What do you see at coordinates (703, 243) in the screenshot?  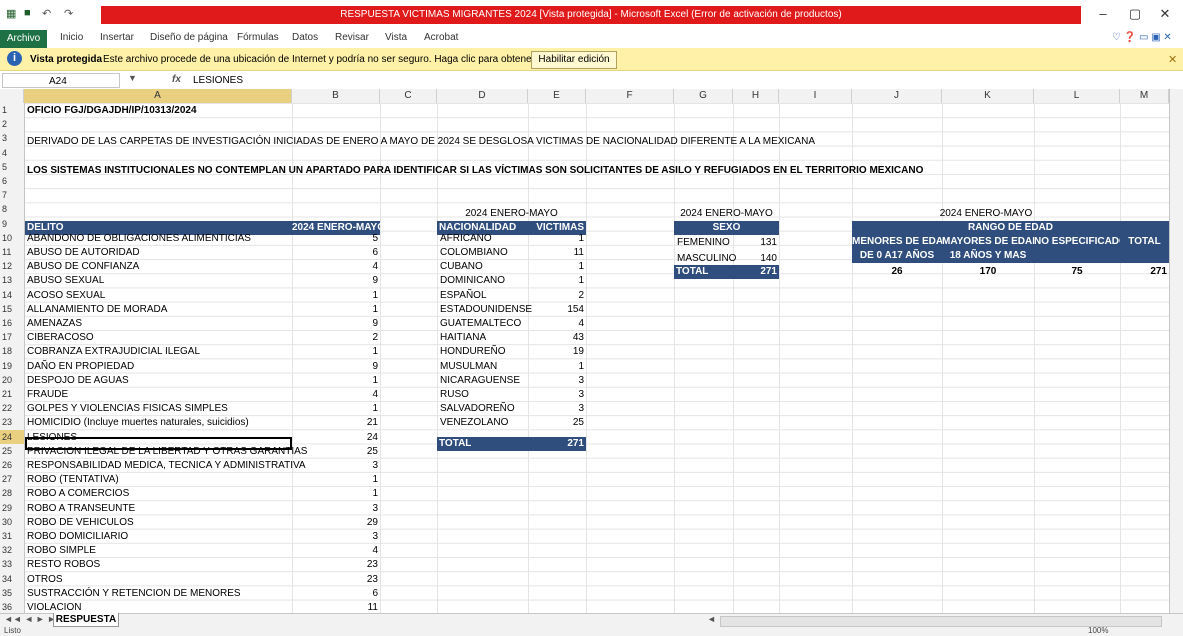 I see `sexo-femenino-label: FEMENINO` at bounding box center [703, 243].